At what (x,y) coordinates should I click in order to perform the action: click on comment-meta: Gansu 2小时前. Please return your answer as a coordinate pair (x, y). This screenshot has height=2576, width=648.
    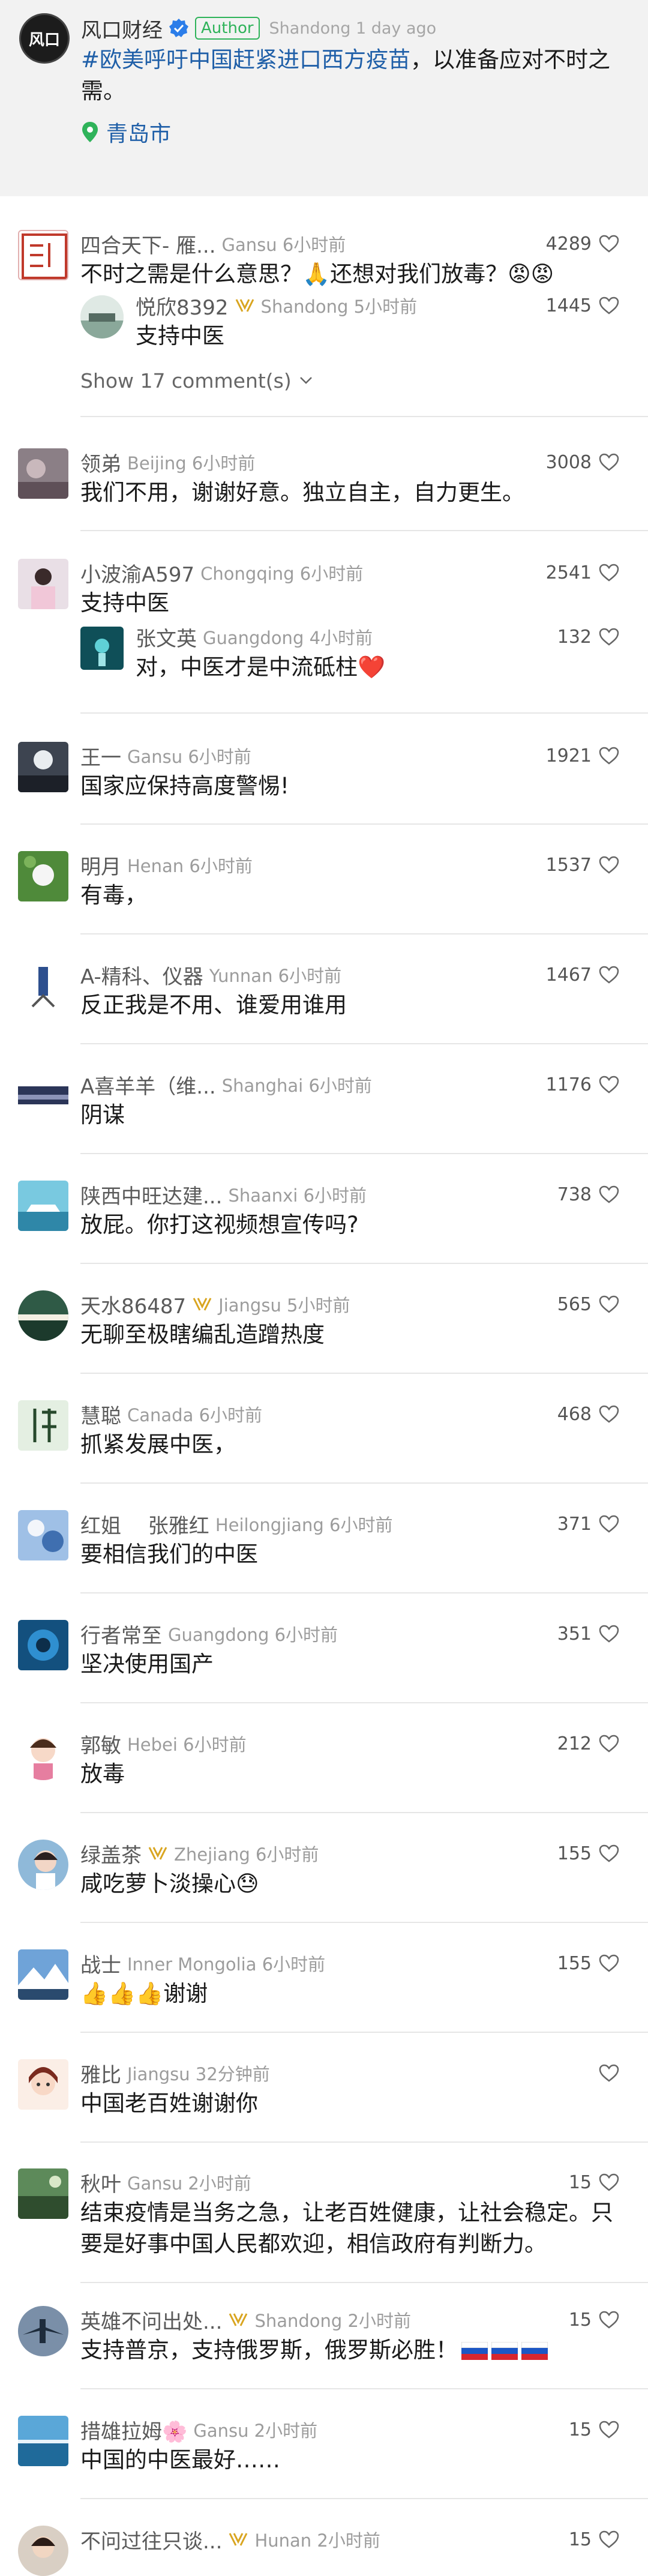
    Looking at the image, I should click on (189, 2183).